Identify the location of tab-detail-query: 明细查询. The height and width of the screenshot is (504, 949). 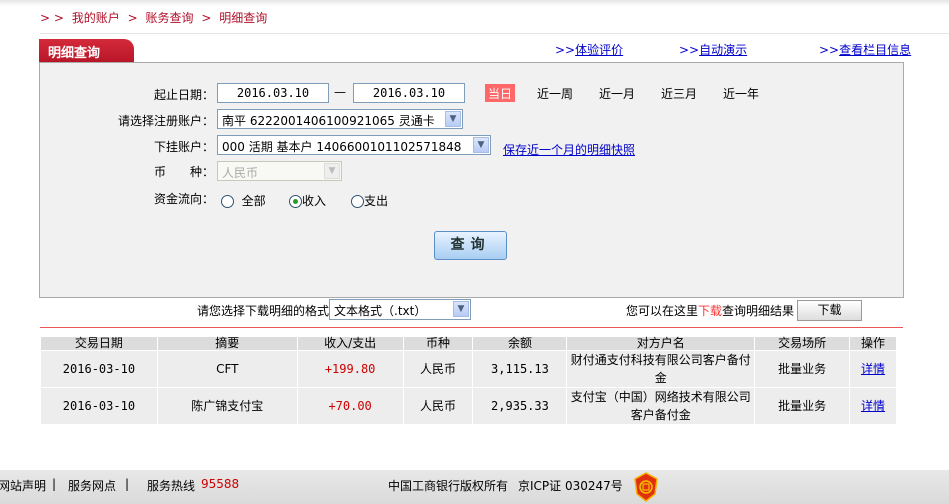
(86, 50).